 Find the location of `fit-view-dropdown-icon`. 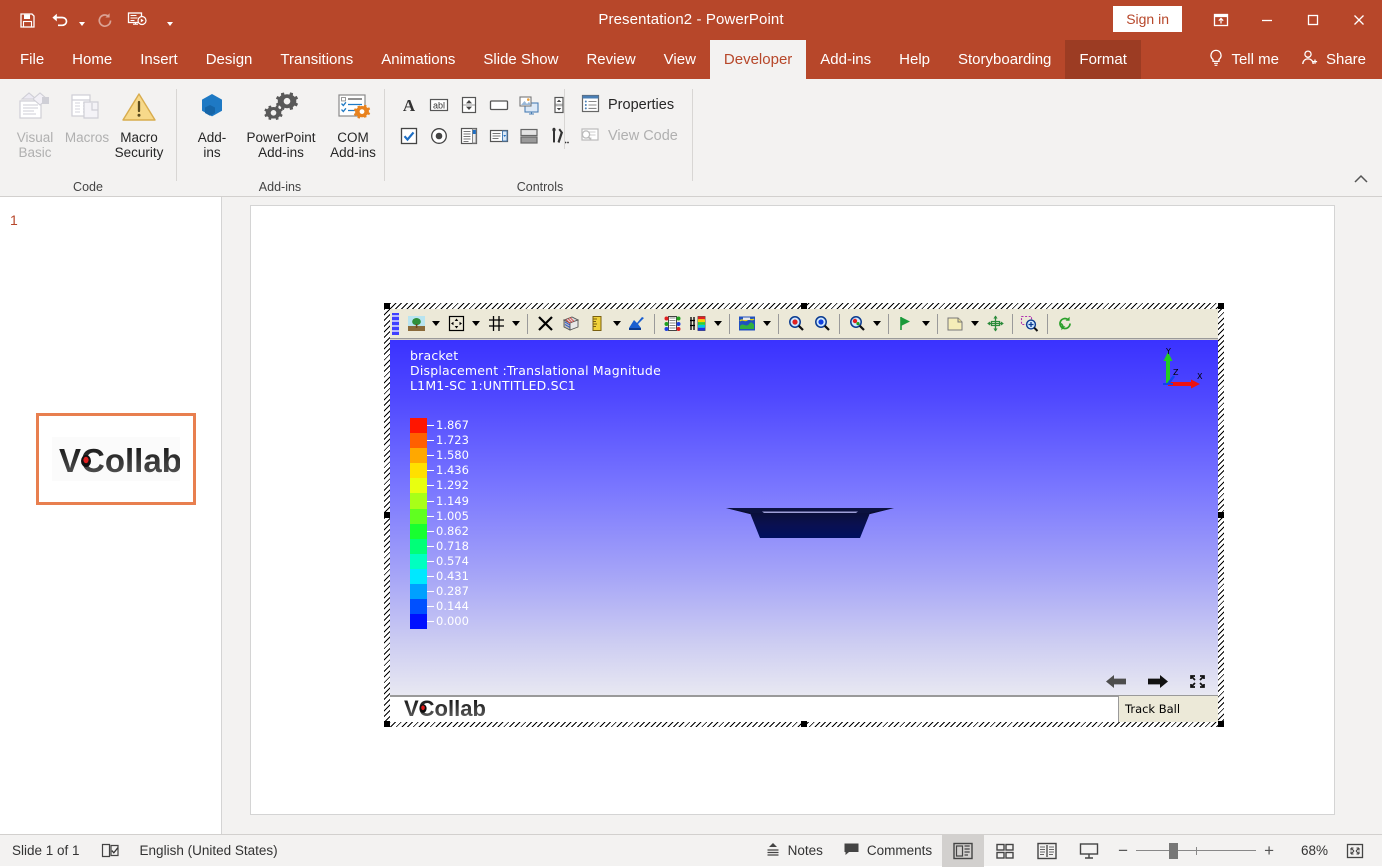

fit-view-dropdown-icon is located at coordinates (476, 324).